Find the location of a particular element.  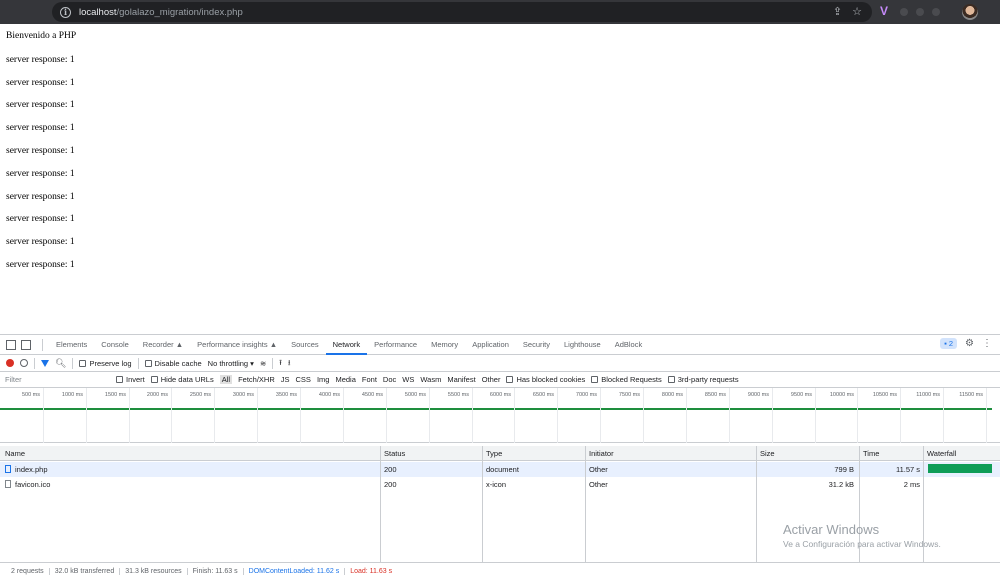

type-filter-js: JS is located at coordinates (285, 379).